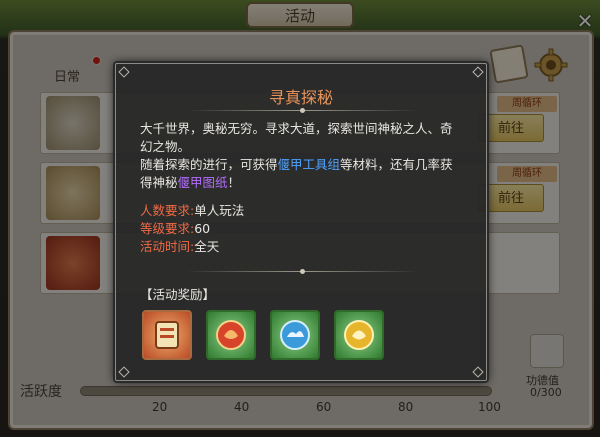 The width and height of the screenshot is (600, 437). I want to click on blue-cloud-orb-icon, so click(295, 335).